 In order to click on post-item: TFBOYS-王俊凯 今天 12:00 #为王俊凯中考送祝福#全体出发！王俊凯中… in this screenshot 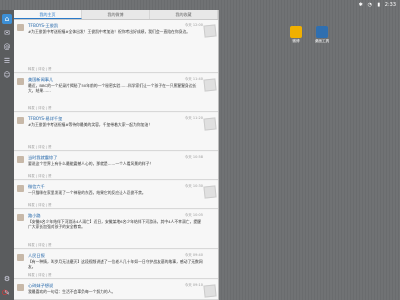, I will do `click(116, 46)`.